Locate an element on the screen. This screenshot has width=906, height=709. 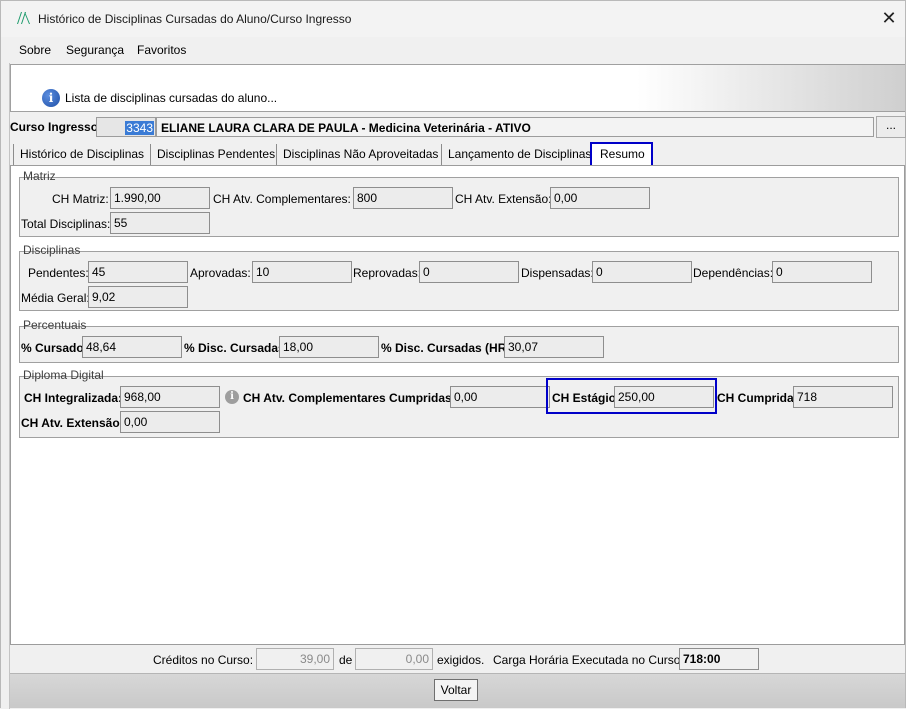
diploma-ch-atv-ext-field: 0,00 is located at coordinates (170, 422).